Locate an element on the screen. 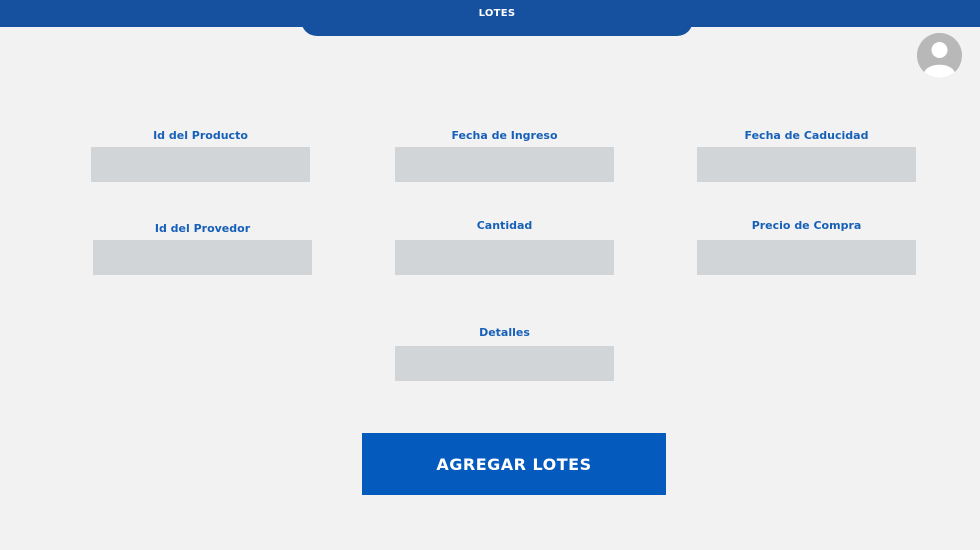 The width and height of the screenshot is (980, 550). id-producto-input is located at coordinates (200, 164).